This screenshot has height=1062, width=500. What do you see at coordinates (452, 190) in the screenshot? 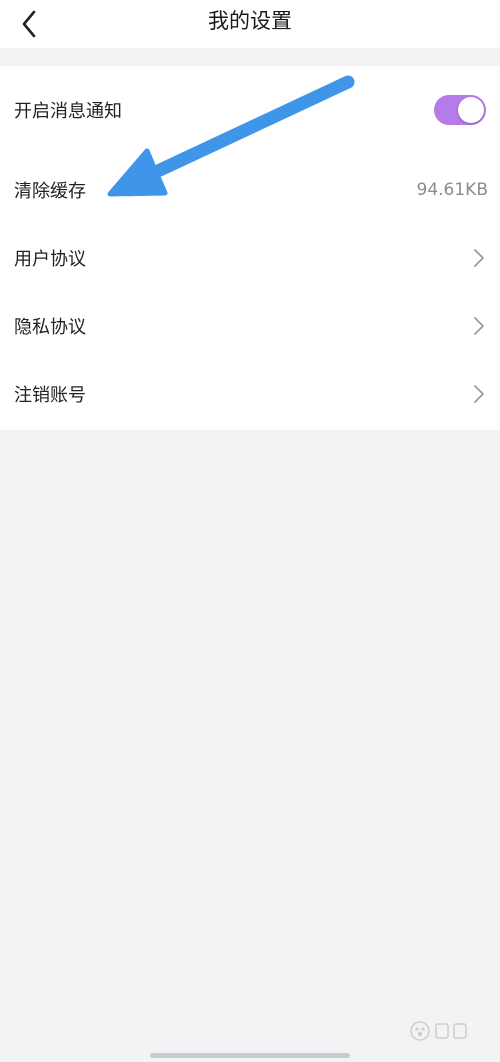
I see `cache-size-value: 94.61KB` at bounding box center [452, 190].